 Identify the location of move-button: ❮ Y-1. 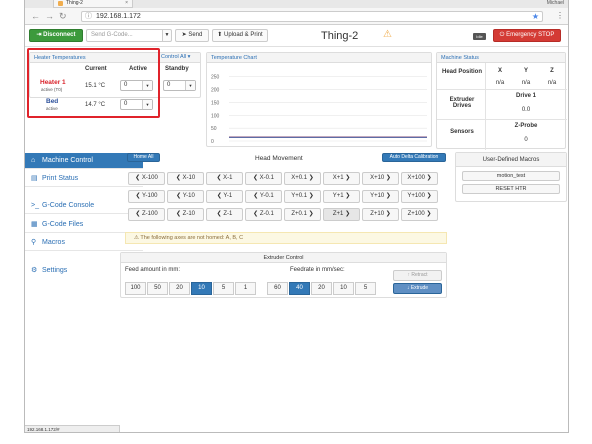
(224, 196).